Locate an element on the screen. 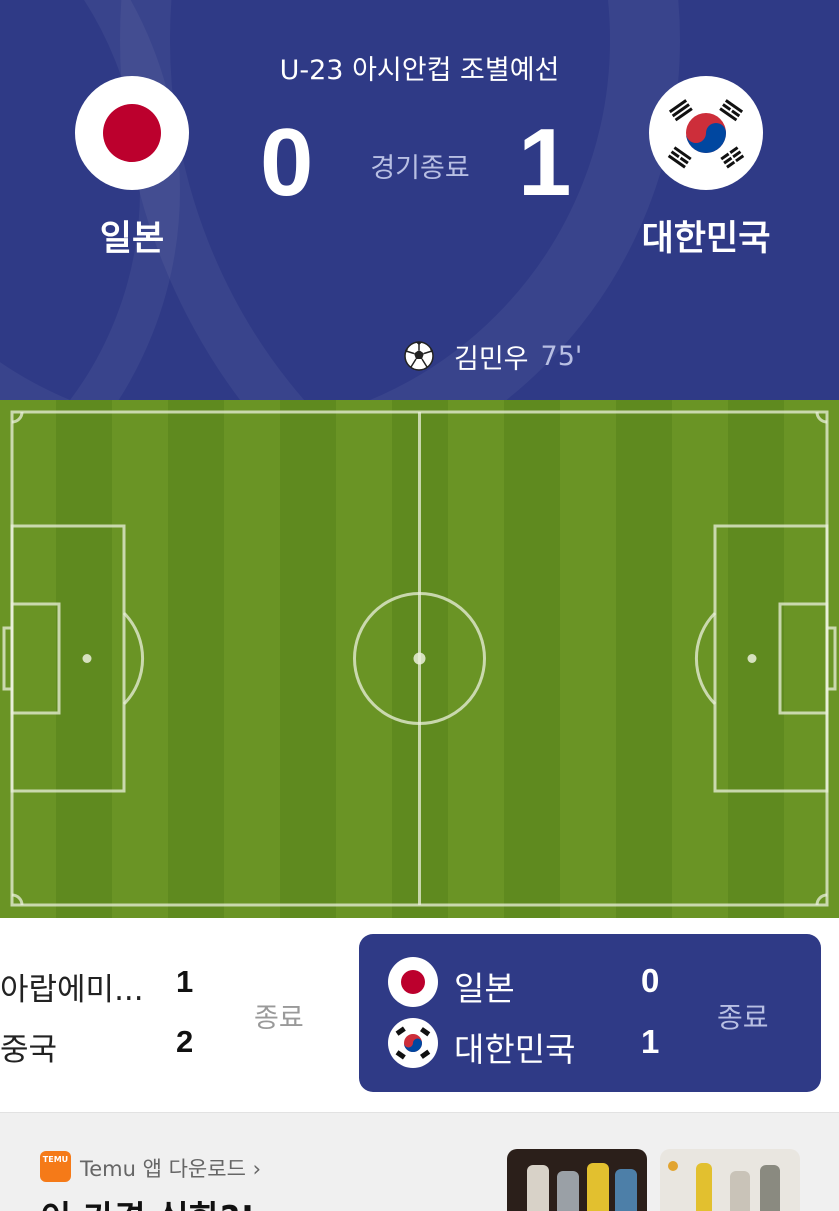  home-score: 0 is located at coordinates (287, 162).